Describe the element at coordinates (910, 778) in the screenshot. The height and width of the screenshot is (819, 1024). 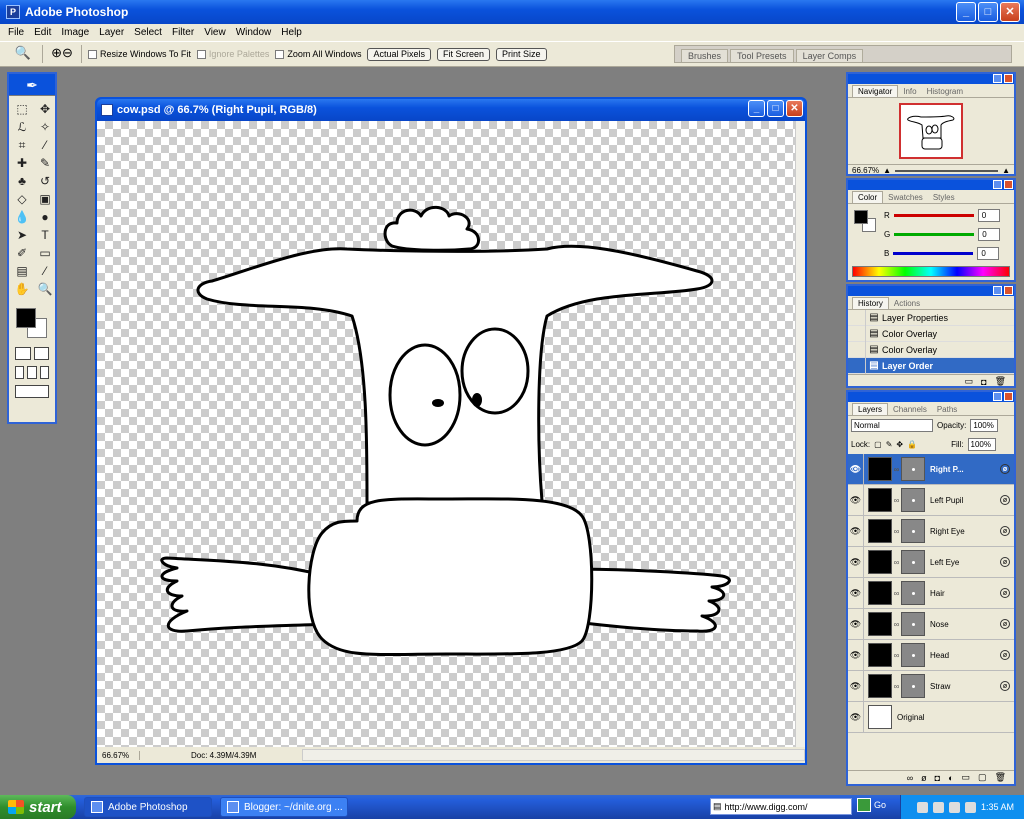
I see `link-layers-icon: ∞` at that location.